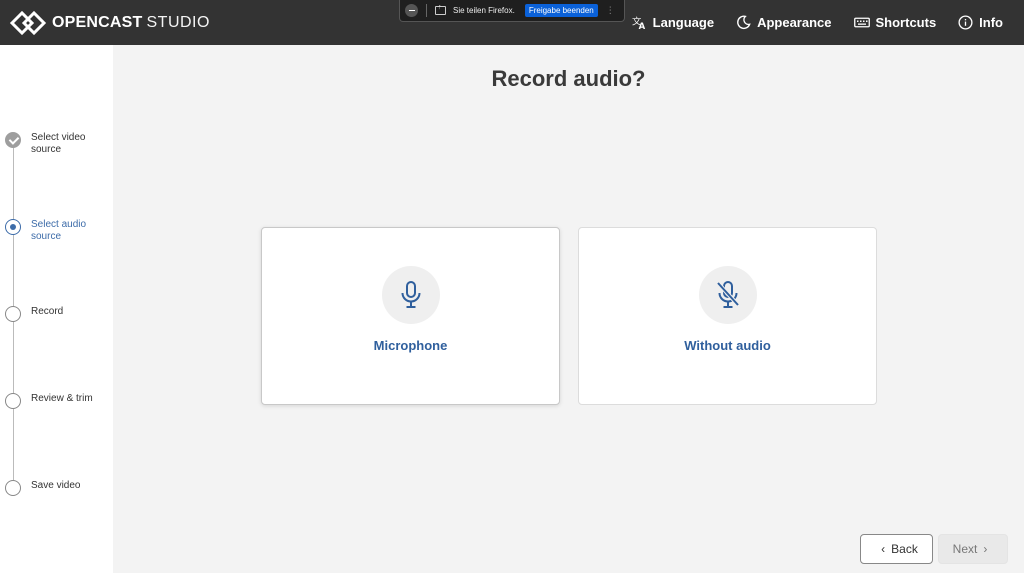  I want to click on step-save-video: Save video, so click(53, 488).